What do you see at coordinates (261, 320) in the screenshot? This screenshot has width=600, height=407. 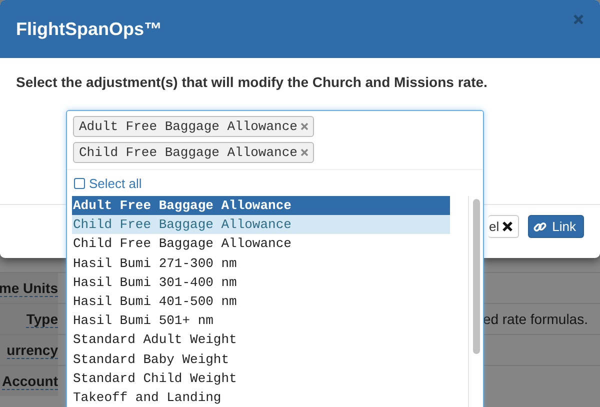 I see `option-item: Hasil Bumi 501+ nm` at bounding box center [261, 320].